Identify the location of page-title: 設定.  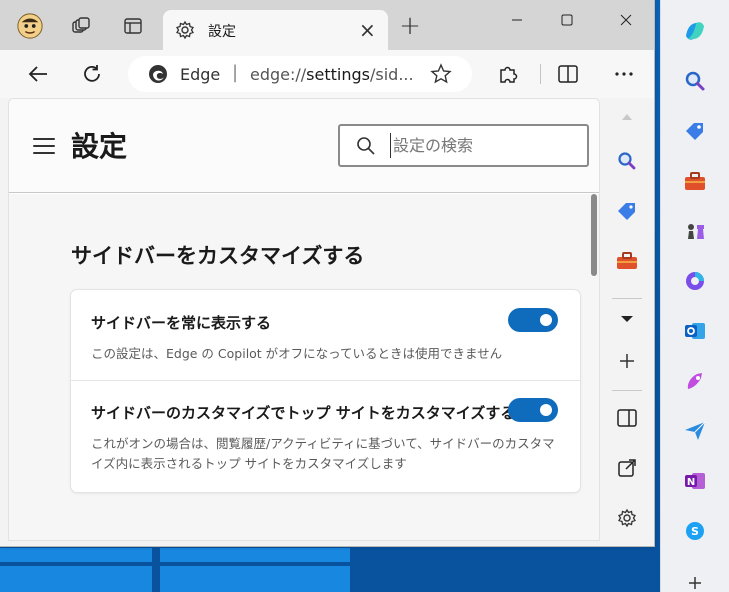
(99, 146).